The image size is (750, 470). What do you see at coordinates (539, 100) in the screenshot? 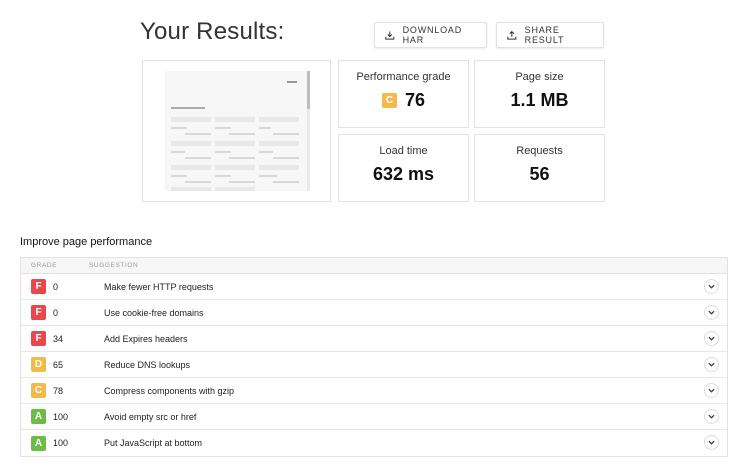
I see `page-size-value: 1.1 MB` at bounding box center [539, 100].